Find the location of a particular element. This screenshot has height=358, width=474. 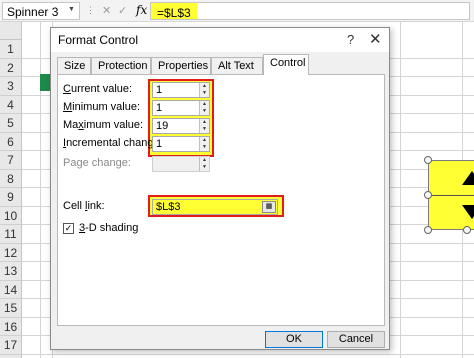

select-all-corner is located at coordinates (11, 31).